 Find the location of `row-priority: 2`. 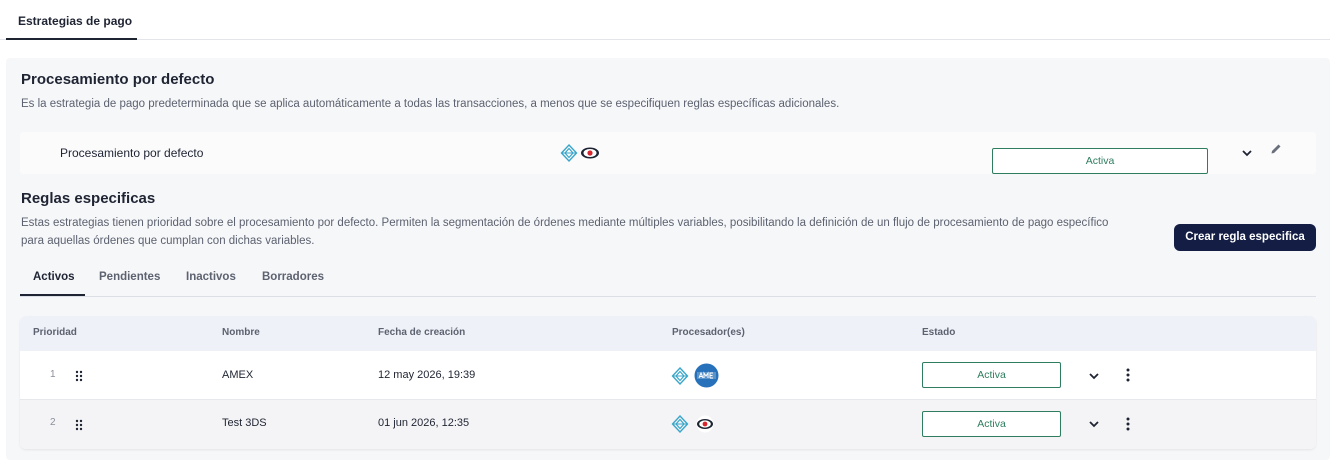

row-priority: 2 is located at coordinates (53, 422).